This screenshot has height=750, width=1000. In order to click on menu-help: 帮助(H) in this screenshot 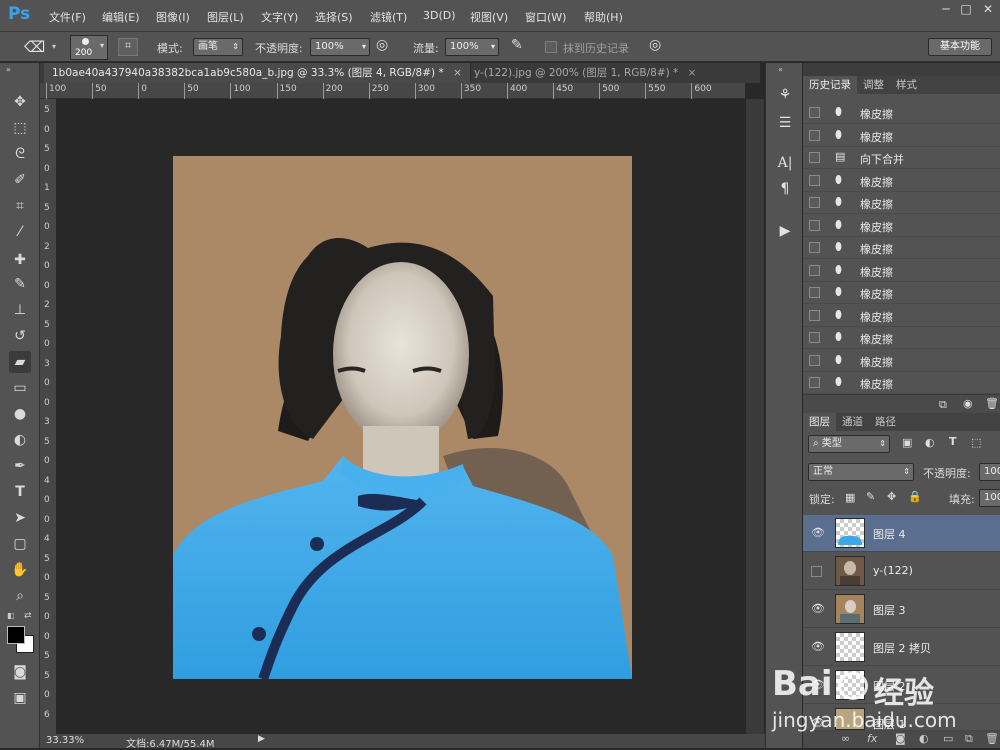, I will do `click(603, 17)`.